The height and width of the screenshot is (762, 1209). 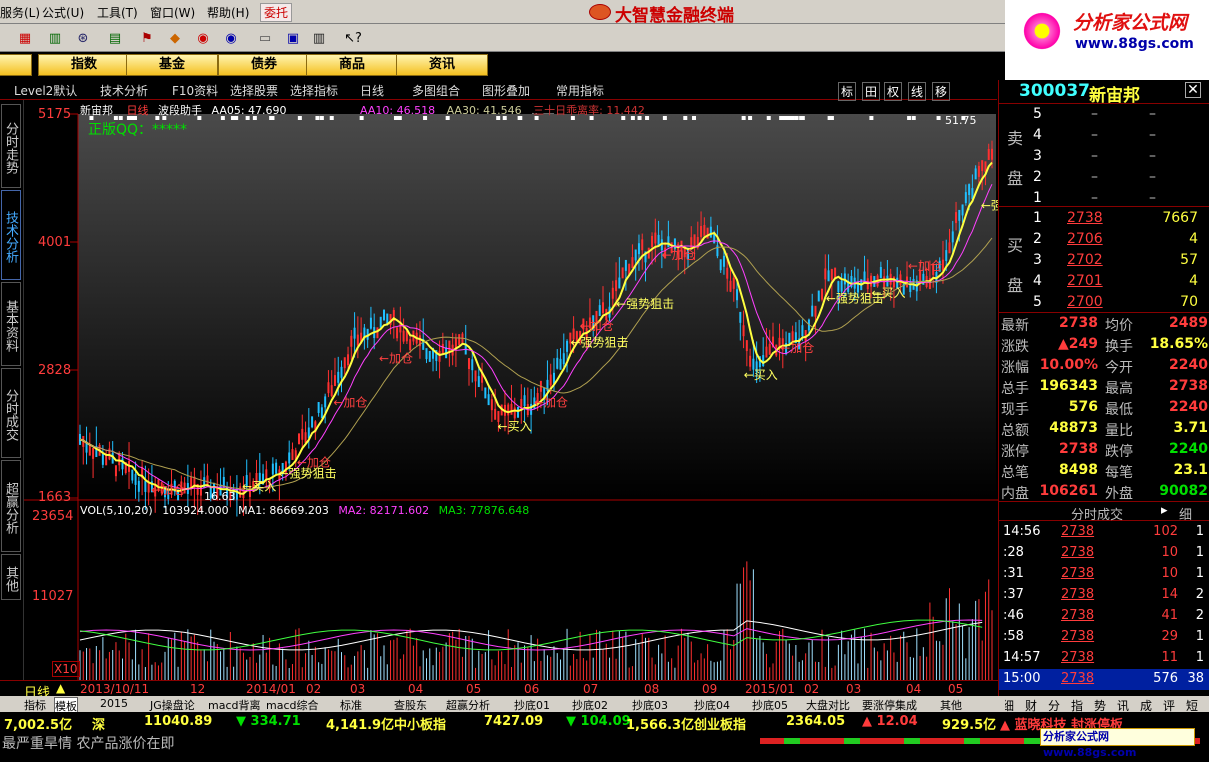 What do you see at coordinates (319, 38) in the screenshot?
I see `books-icon: ▥` at bounding box center [319, 38].